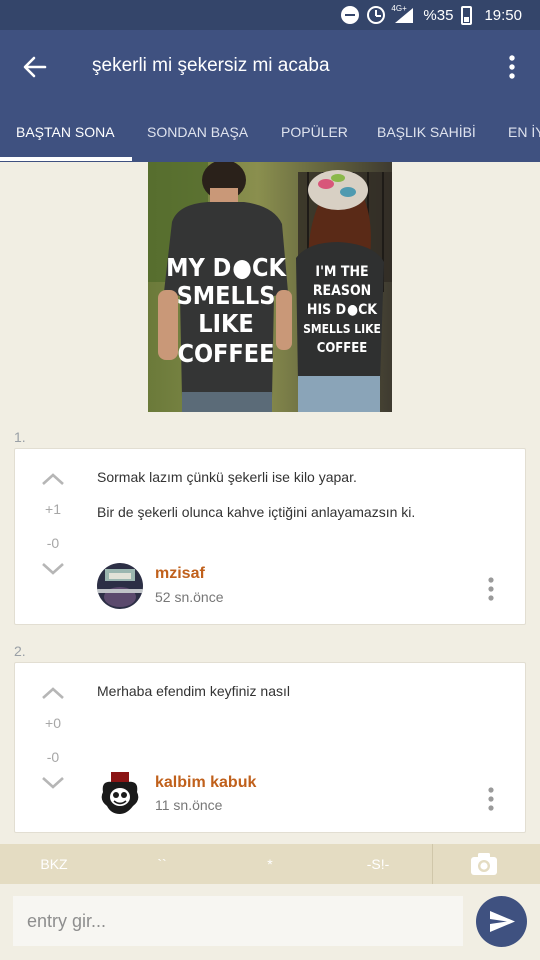  Describe the element at coordinates (205, 783) in the screenshot. I see `author-name: kalbim kabuk` at that location.